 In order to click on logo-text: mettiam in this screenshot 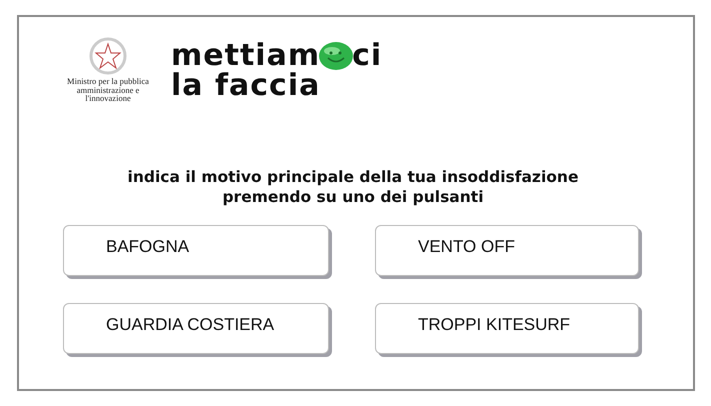, I will do `click(245, 56)`.